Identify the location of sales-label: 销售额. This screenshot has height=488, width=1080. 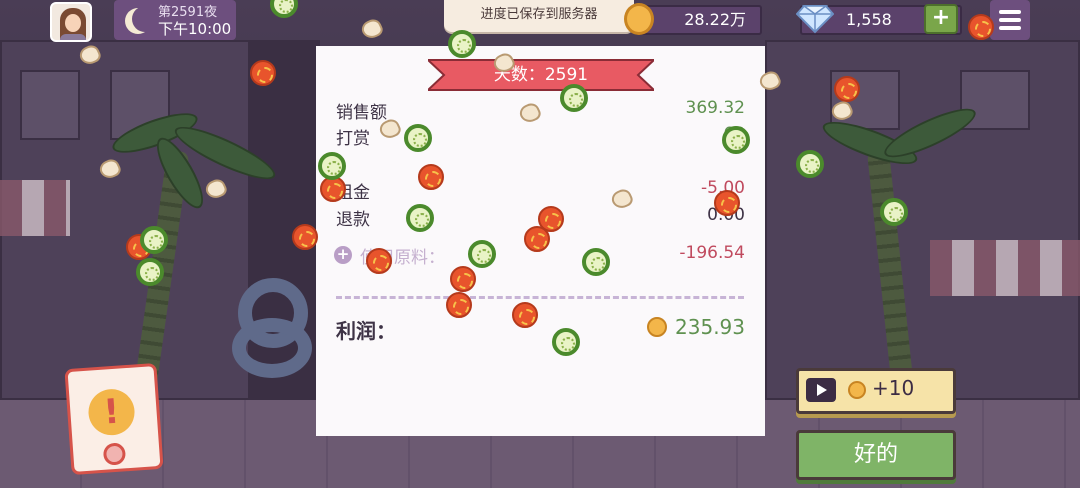
(361, 113).